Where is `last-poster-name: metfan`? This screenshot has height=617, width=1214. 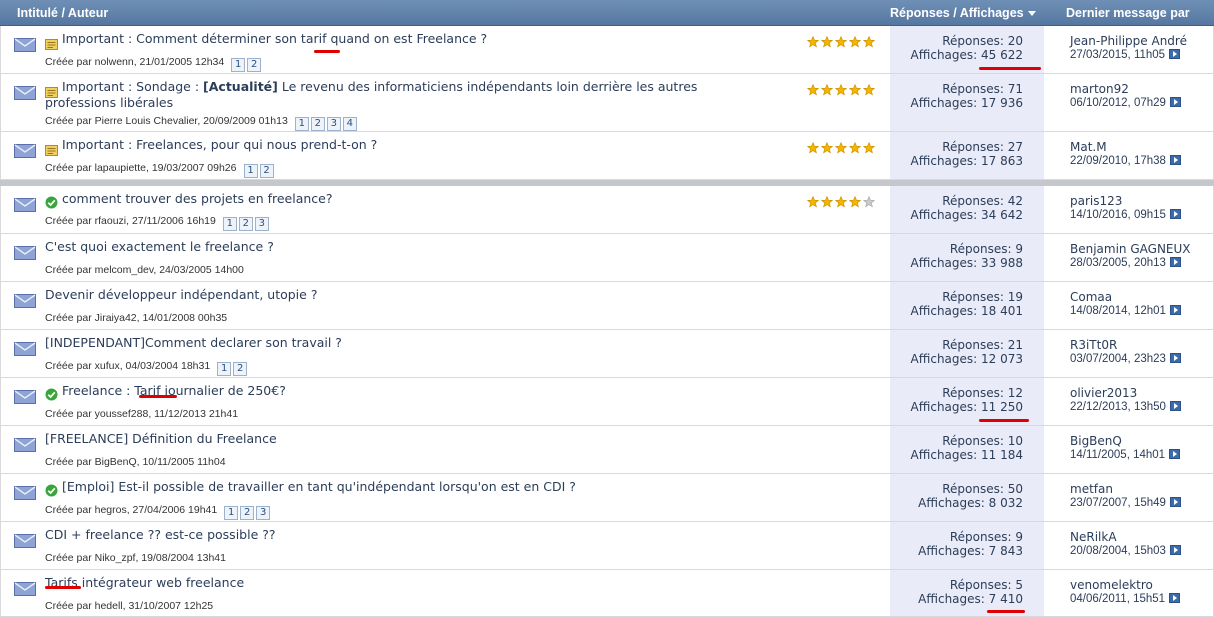
last-poster-name: metfan is located at coordinates (1091, 489).